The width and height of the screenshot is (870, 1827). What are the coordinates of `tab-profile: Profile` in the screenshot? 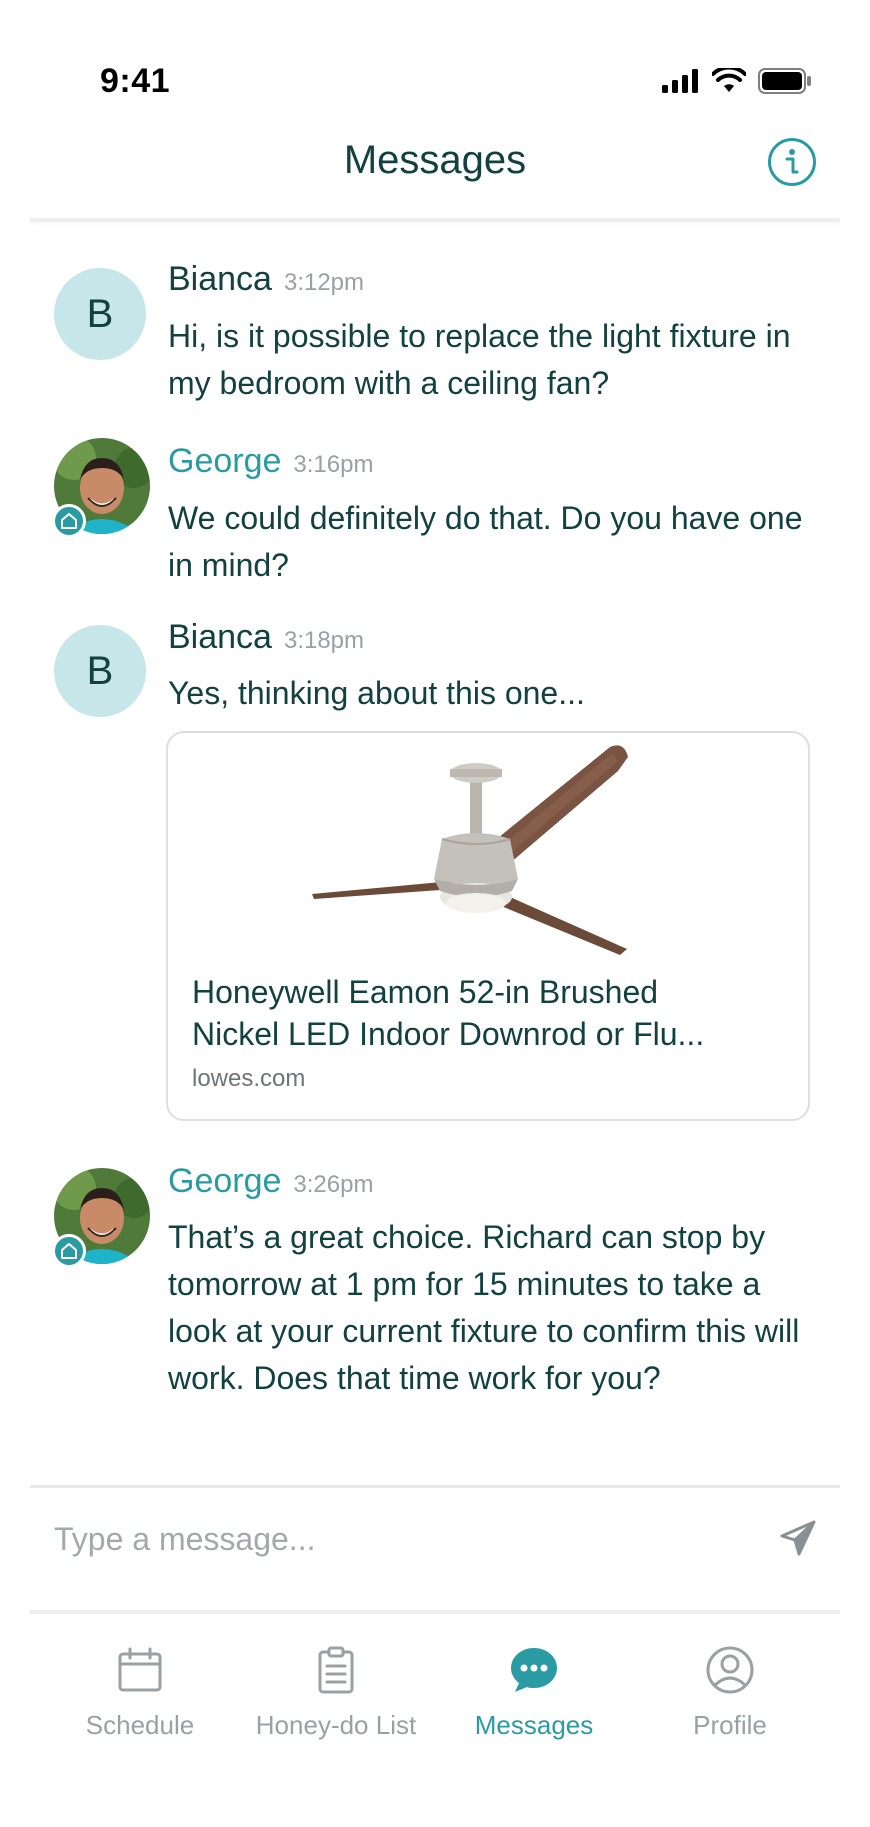 It's located at (730, 1692).